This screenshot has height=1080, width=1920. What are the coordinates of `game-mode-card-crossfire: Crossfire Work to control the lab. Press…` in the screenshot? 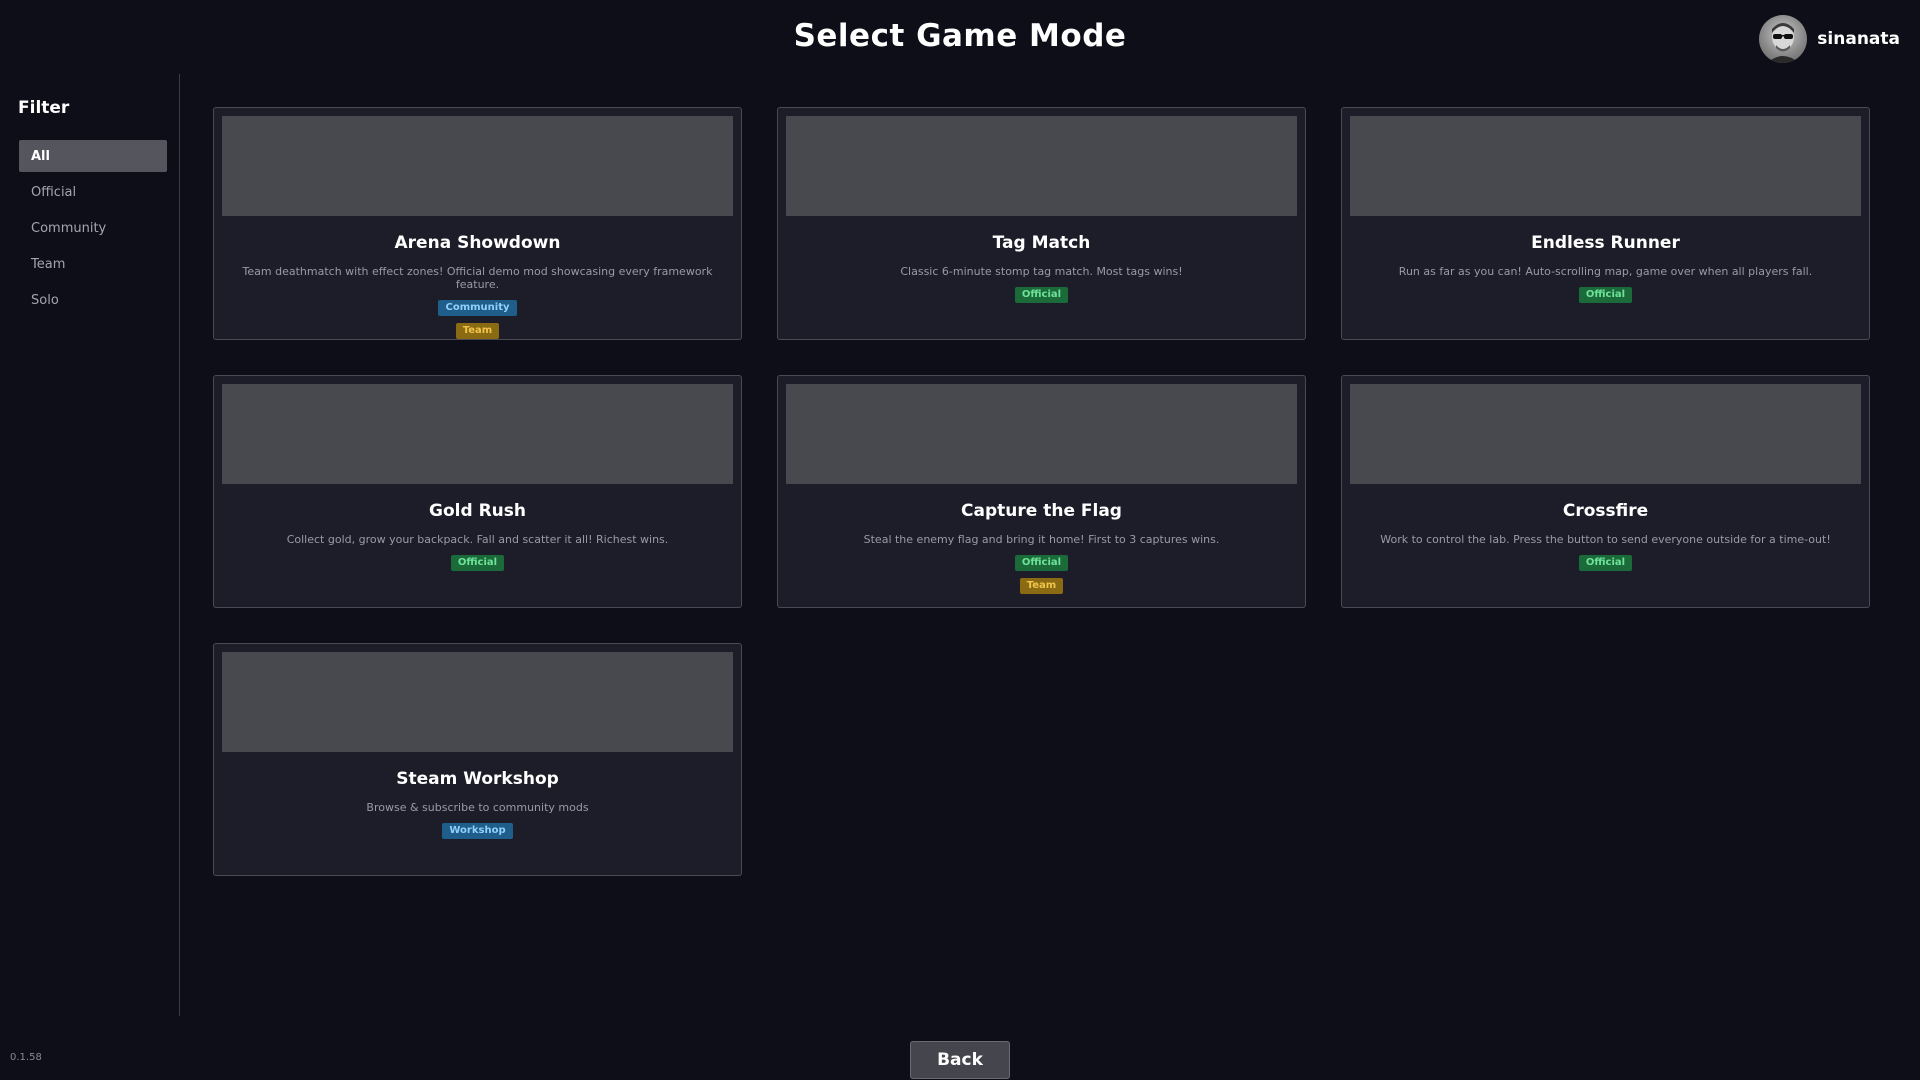 It's located at (1605, 491).